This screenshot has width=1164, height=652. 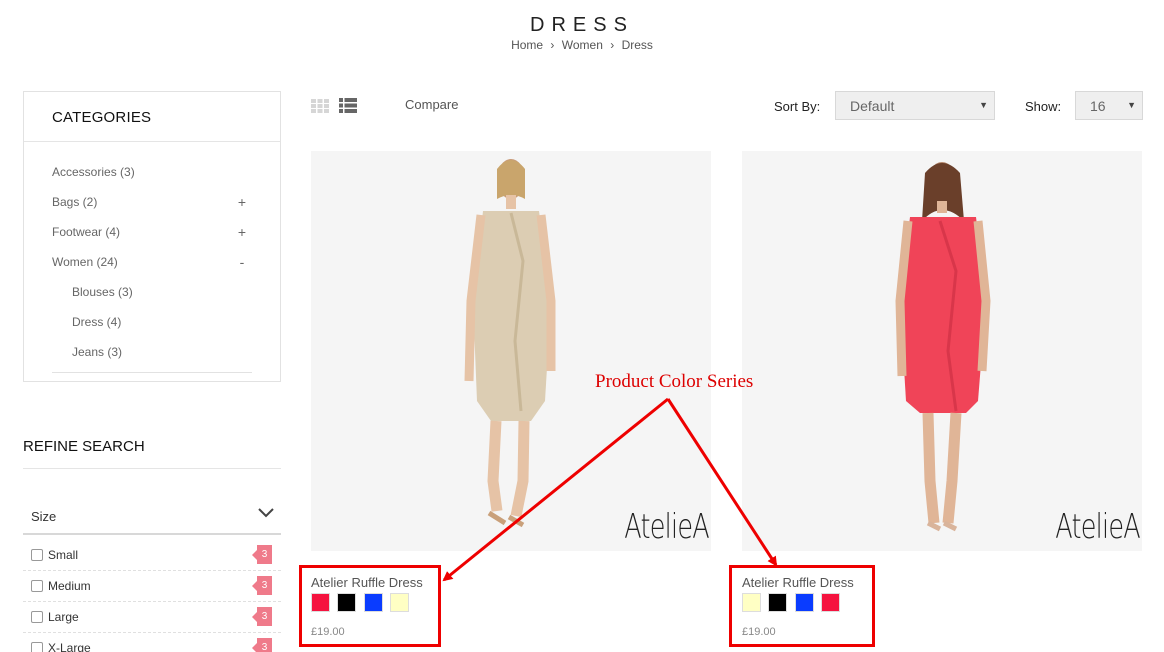 I want to click on collapse-icon: -, so click(x=242, y=262).